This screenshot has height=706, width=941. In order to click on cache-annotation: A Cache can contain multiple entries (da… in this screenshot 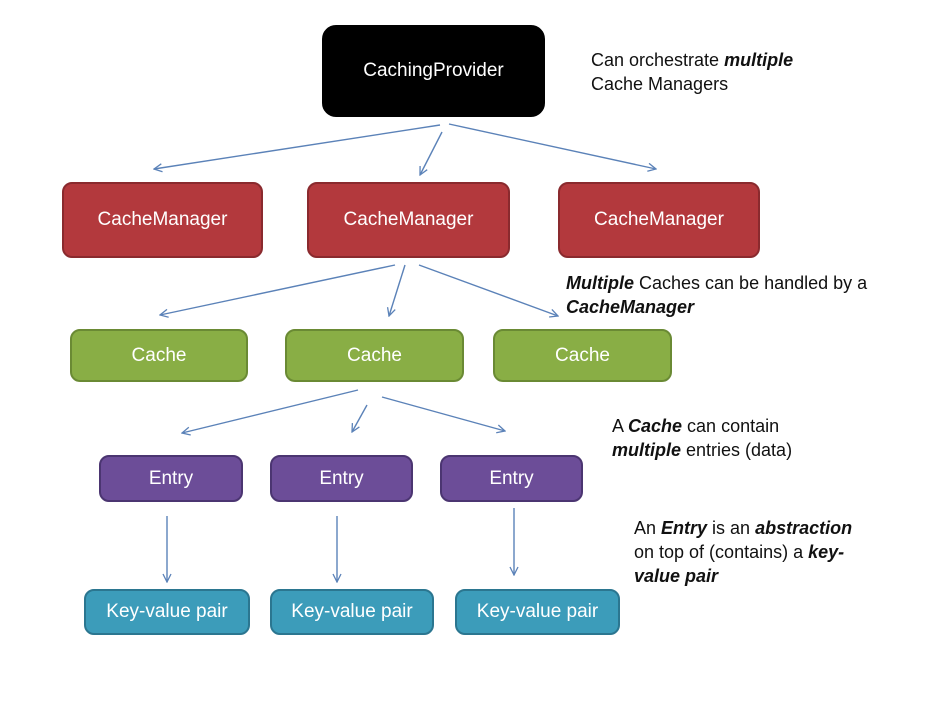, I will do `click(702, 438)`.